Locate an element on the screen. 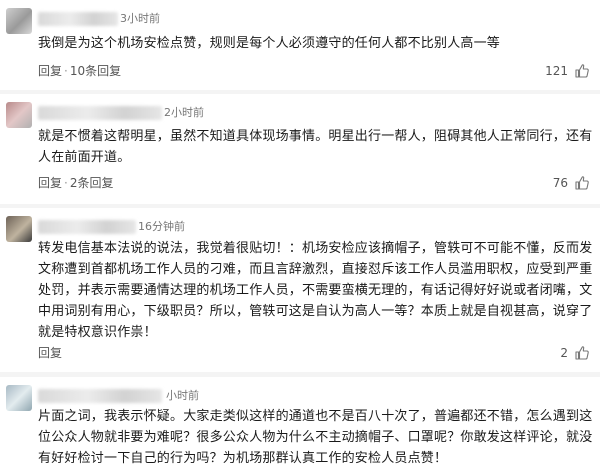  comment-footer: 回复 · 10条回复 121 is located at coordinates (319, 71).